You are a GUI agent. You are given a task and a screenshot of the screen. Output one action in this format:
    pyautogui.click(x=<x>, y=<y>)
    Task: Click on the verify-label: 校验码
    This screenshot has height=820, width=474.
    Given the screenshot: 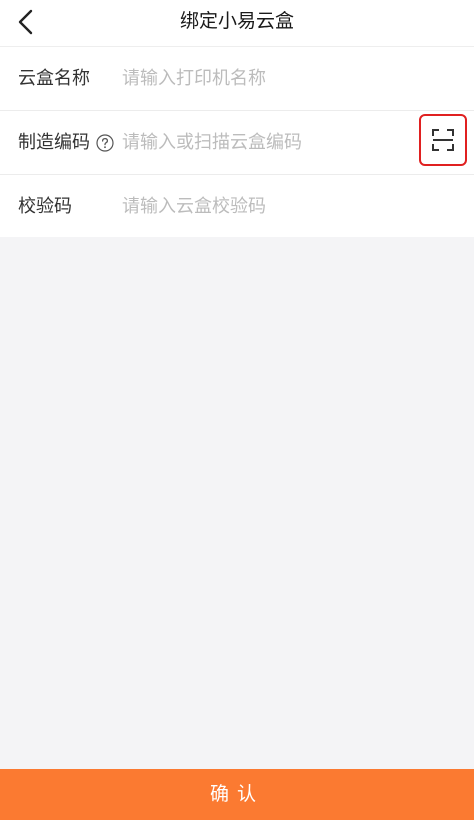 What is the action you would take?
    pyautogui.click(x=45, y=206)
    